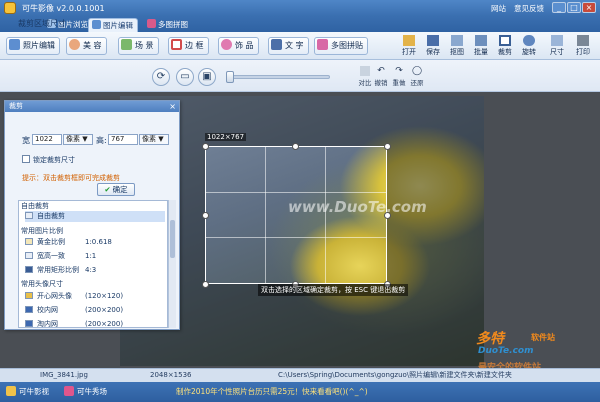  Describe the element at coordinates (279, 77) in the screenshot. I see `zoom-slider-track` at that location.